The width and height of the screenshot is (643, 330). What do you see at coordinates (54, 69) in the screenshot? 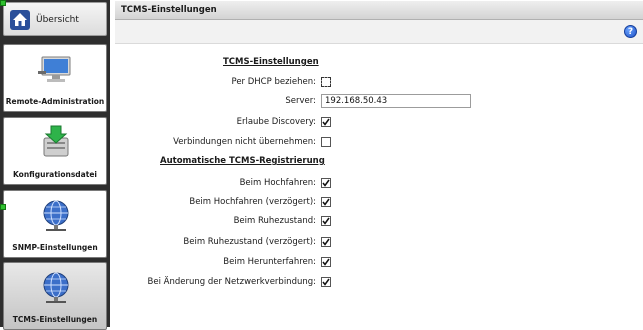
I see `monitor-icon` at bounding box center [54, 69].